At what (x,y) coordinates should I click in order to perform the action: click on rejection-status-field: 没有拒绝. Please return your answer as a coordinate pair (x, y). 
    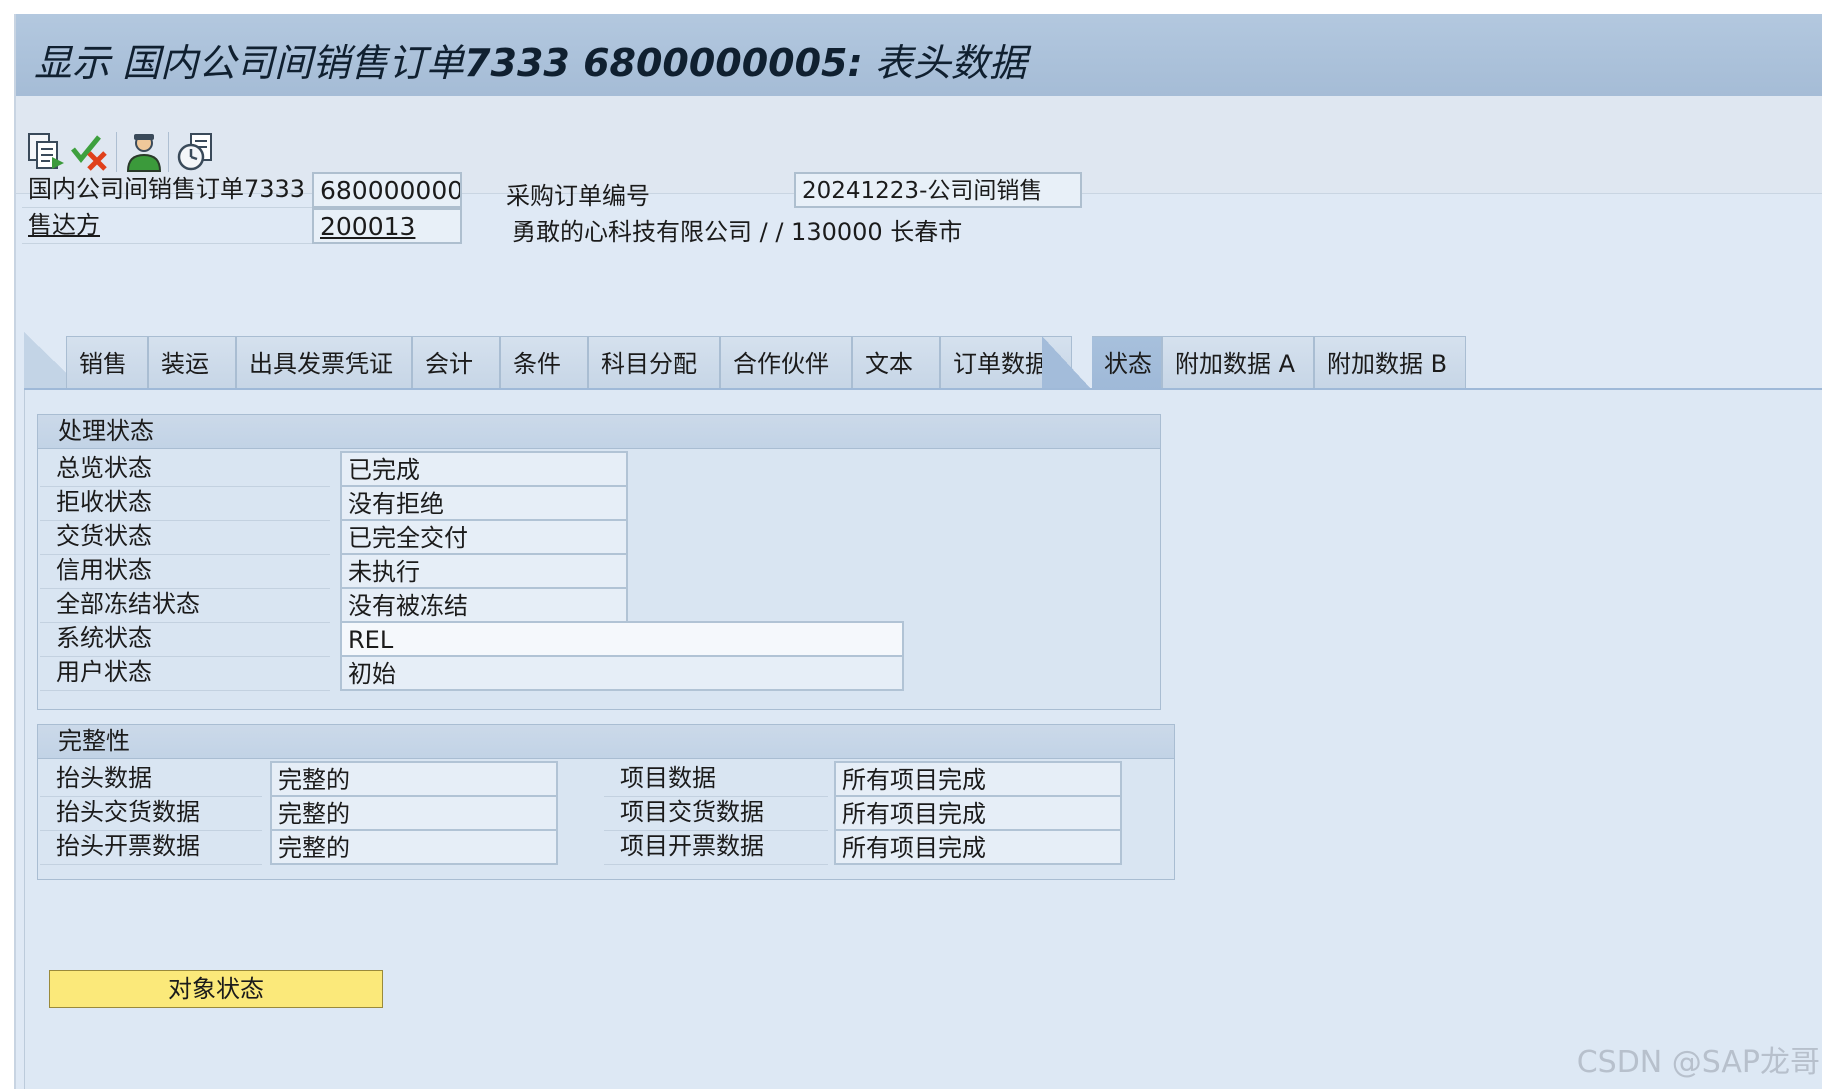
    Looking at the image, I should click on (484, 503).